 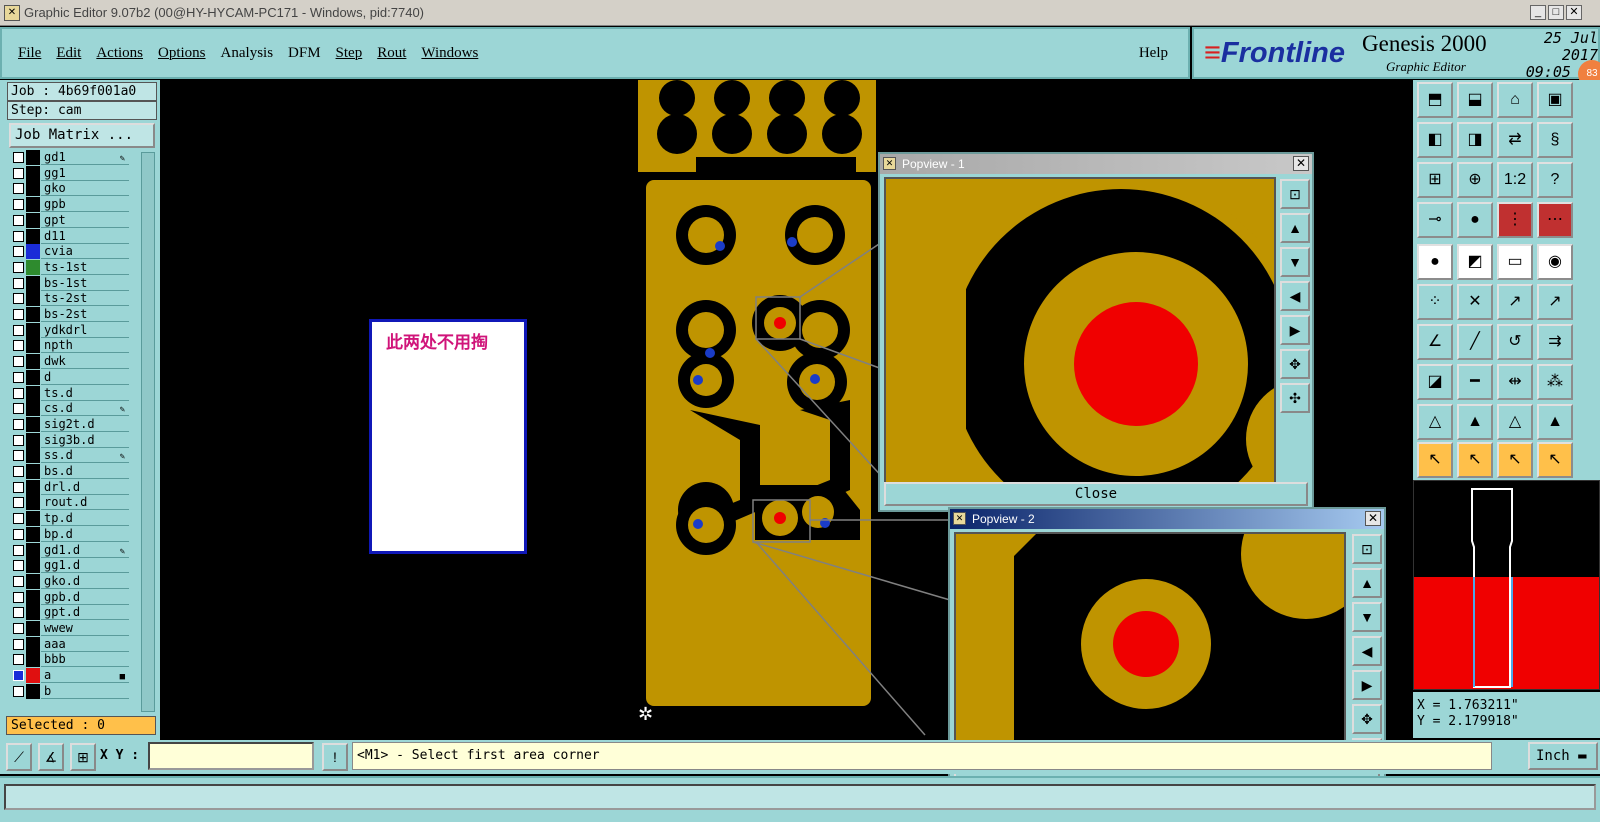 I want to click on layer-name: bs-1st, so click(x=85, y=283).